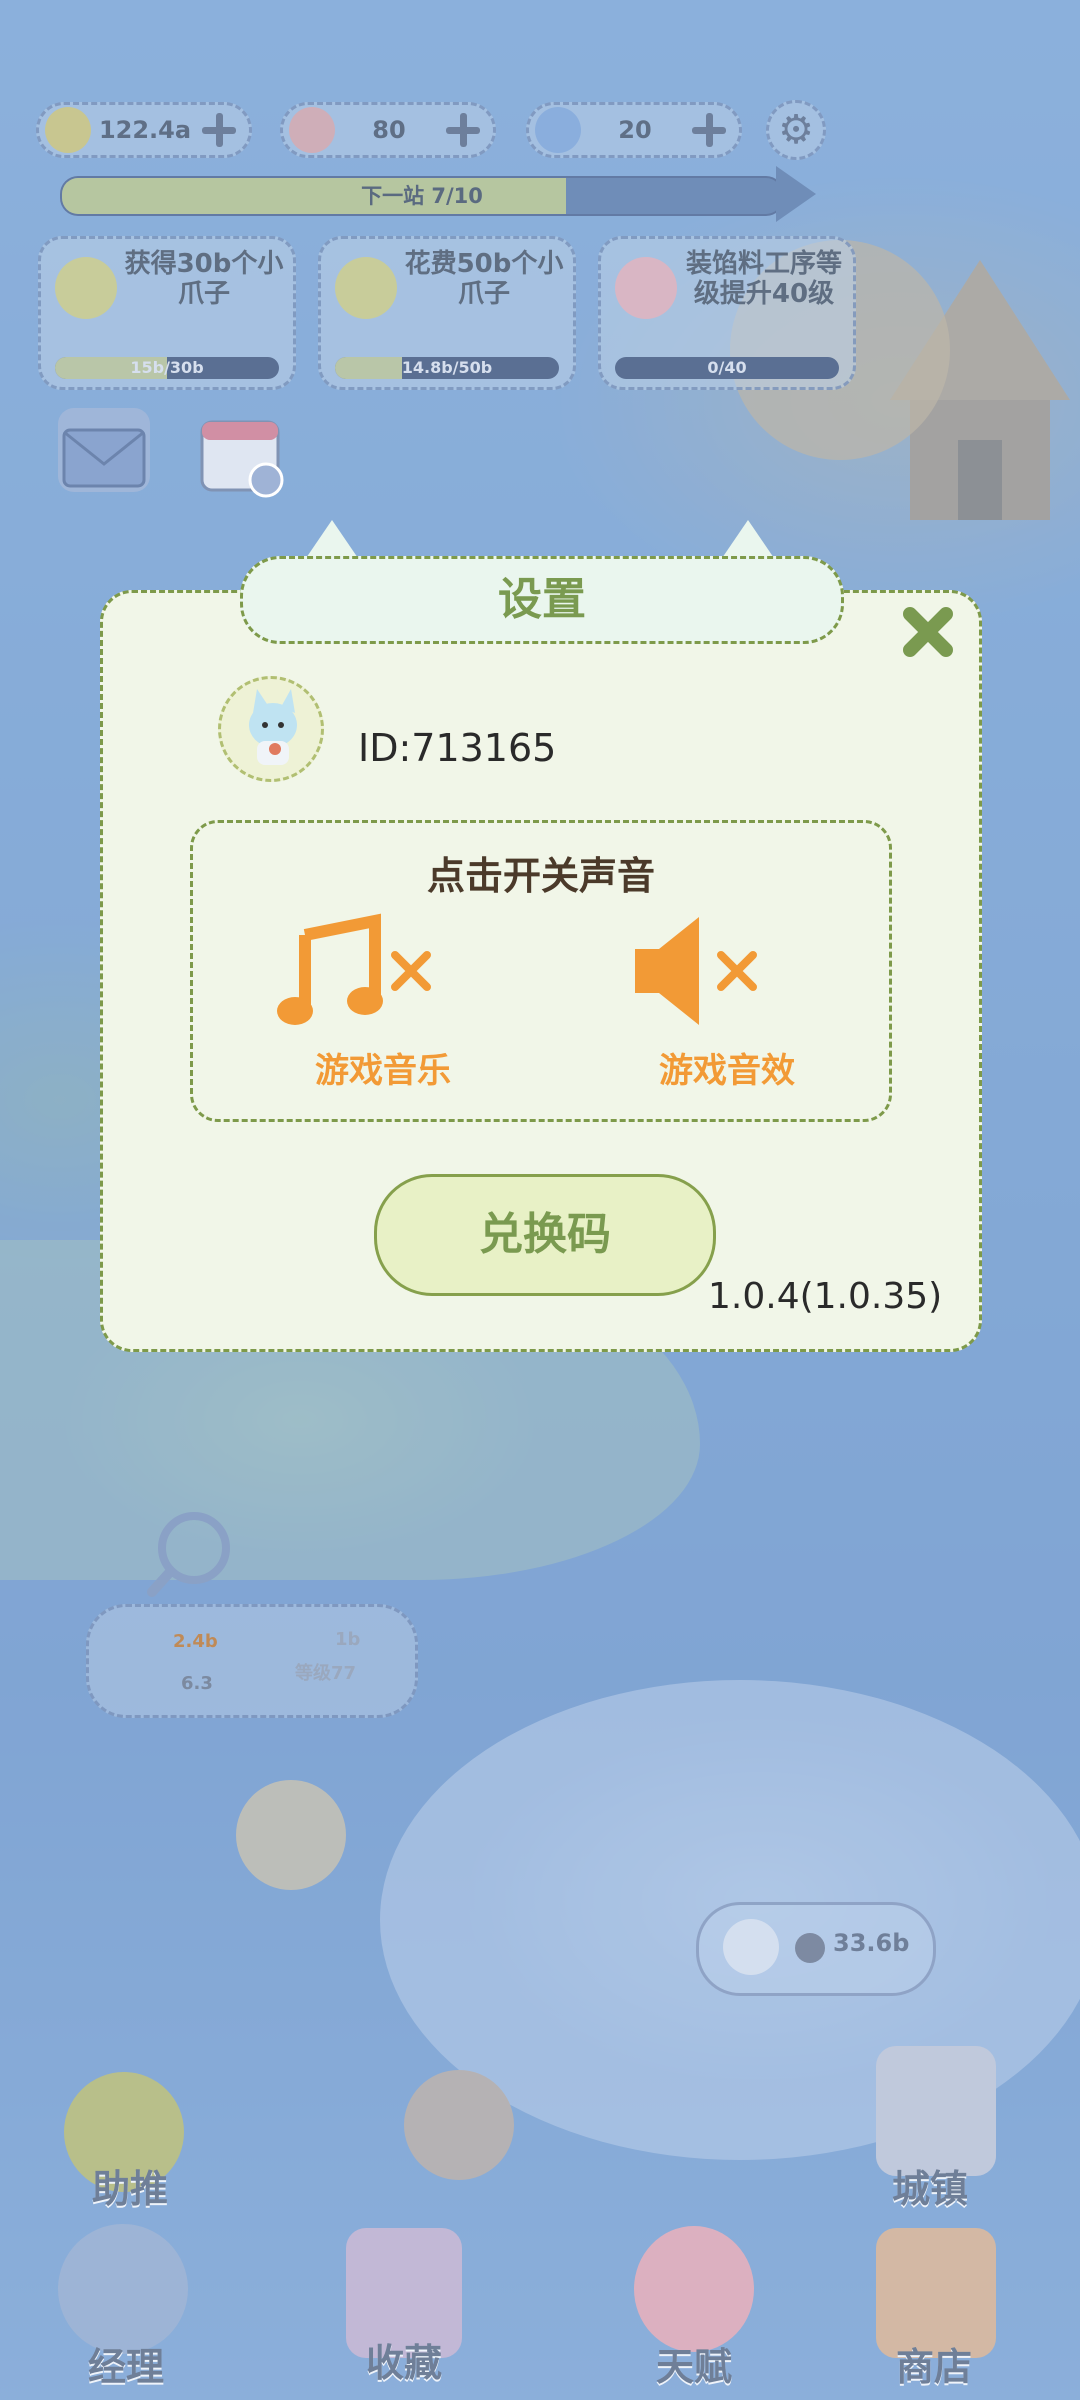 Image resolution: width=1080 pixels, height=2400 pixels. Describe the element at coordinates (68, 130) in the screenshot. I see `paw-coin-icon` at that location.